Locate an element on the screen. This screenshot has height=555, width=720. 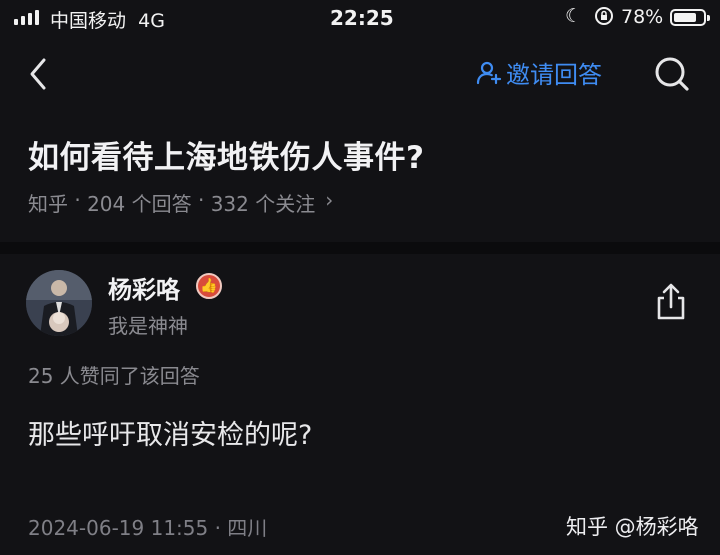
back-button is located at coordinates (42, 74).